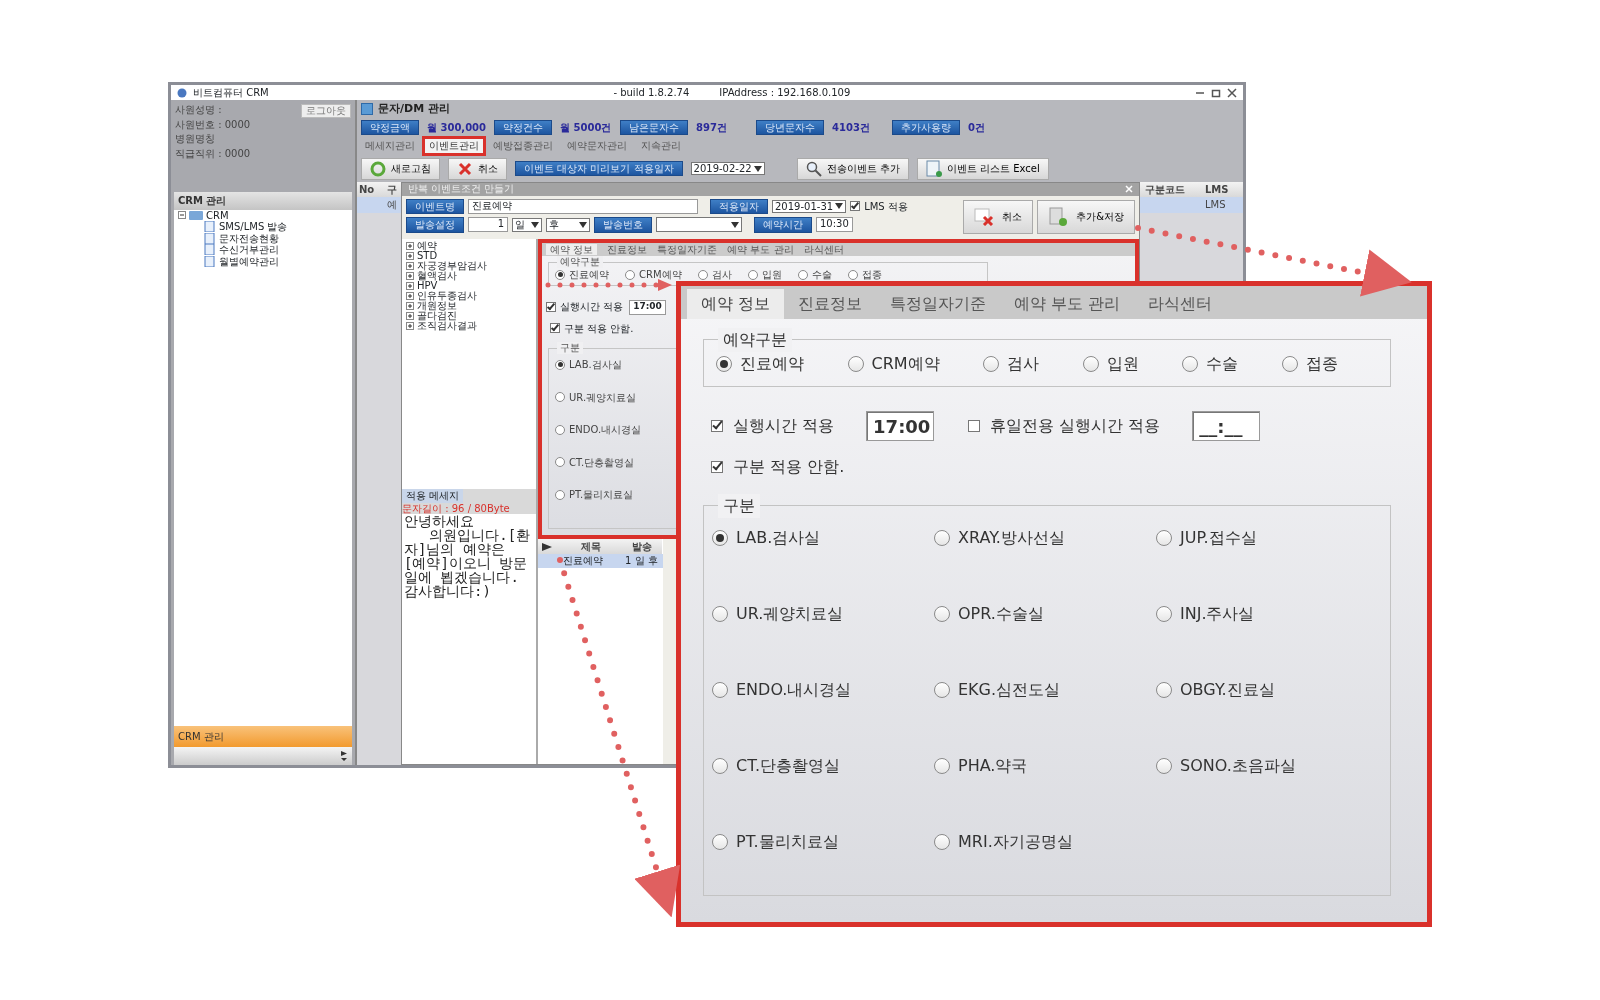  I want to click on excel-button: 이벤트 리스트 Excel, so click(982, 168).